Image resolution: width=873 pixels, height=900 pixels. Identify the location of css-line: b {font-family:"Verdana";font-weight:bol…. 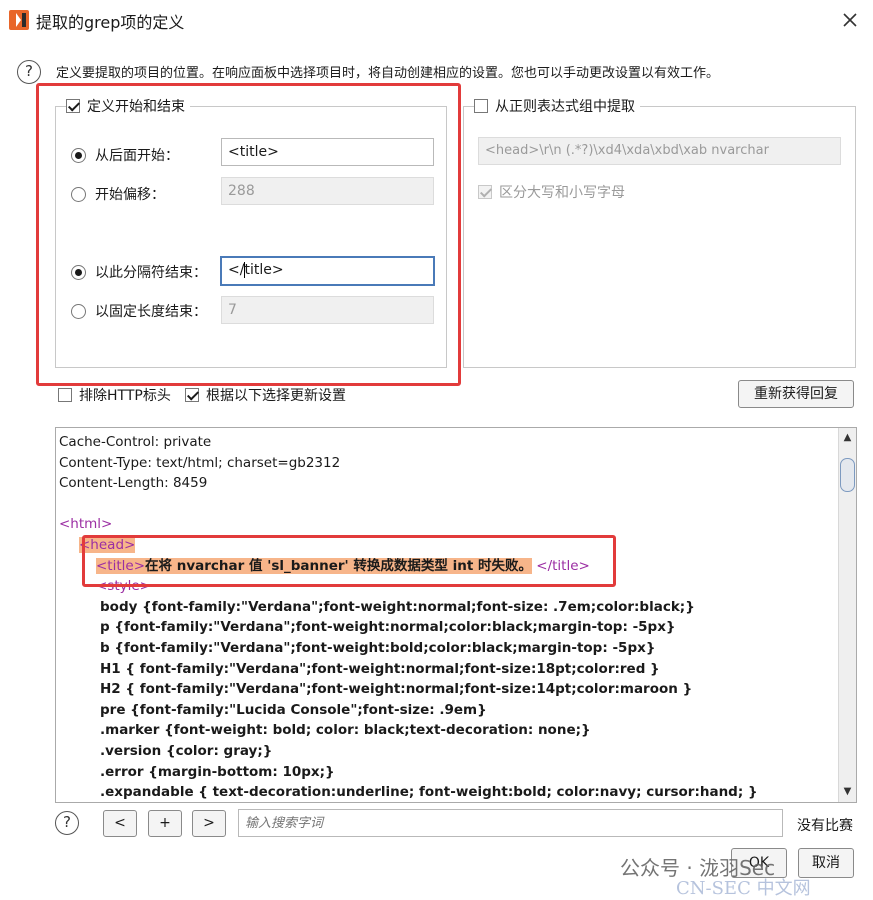
(378, 647).